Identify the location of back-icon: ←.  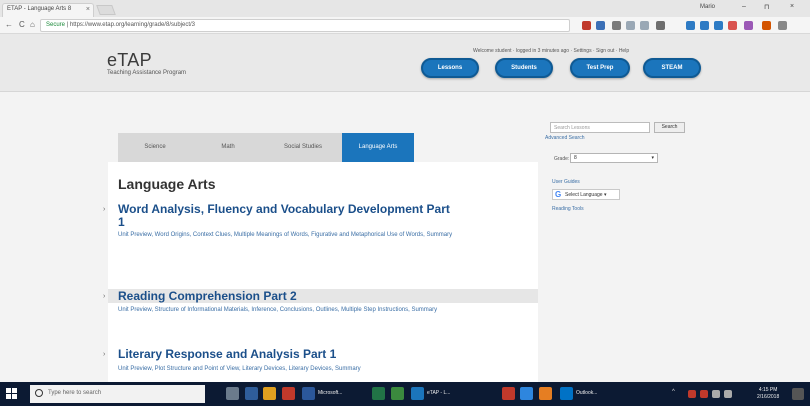
(9, 24).